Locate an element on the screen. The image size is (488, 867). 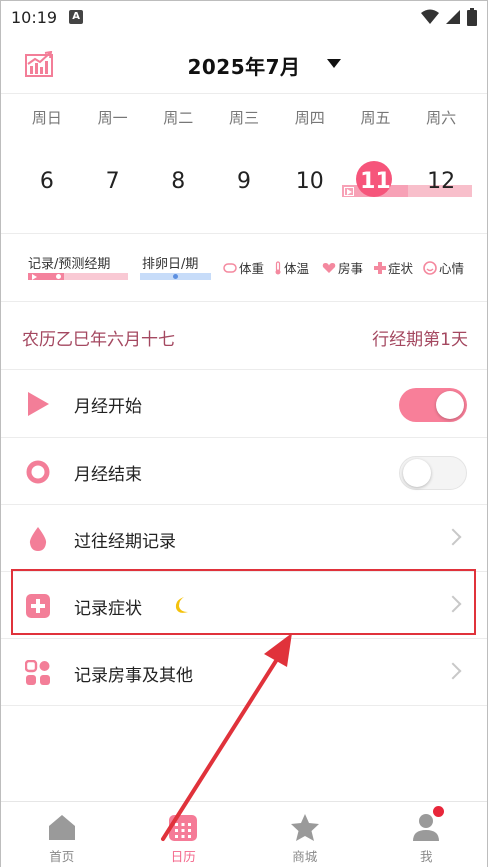
notification-a-icon: A is located at coordinates (76, 17).